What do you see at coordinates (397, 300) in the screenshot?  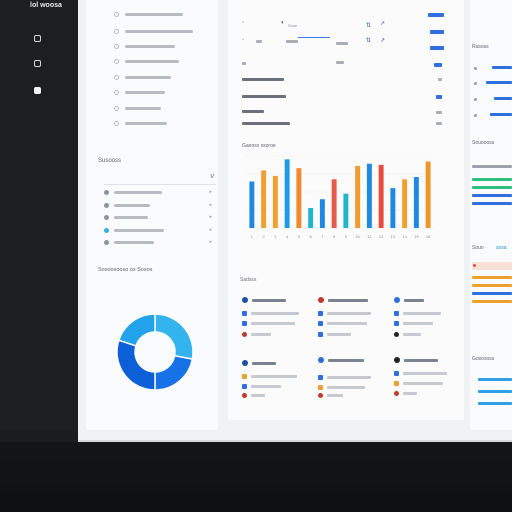 I see `globe-icon` at bounding box center [397, 300].